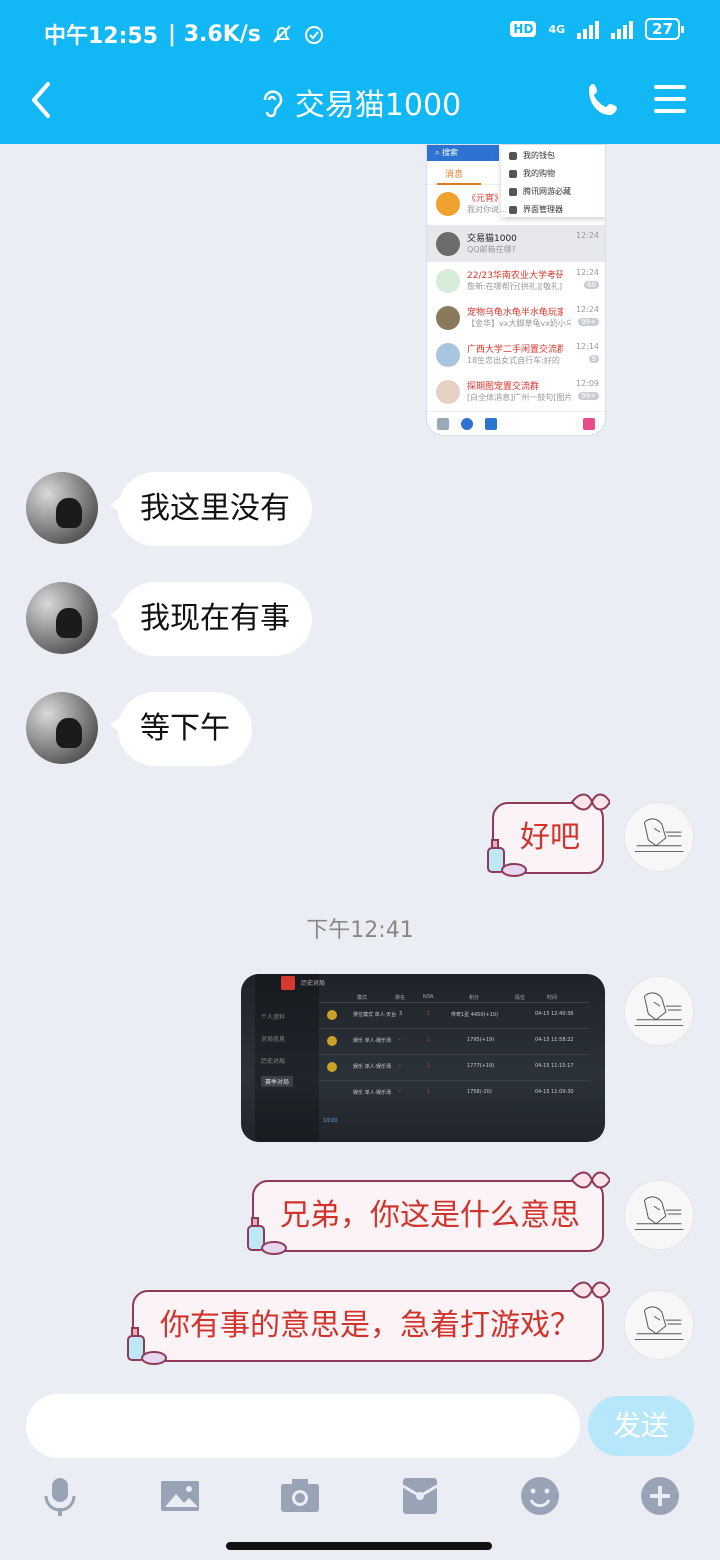 Image resolution: width=720 pixels, height=1560 pixels. I want to click on conversation-name: 《元宵》, so click(485, 199).